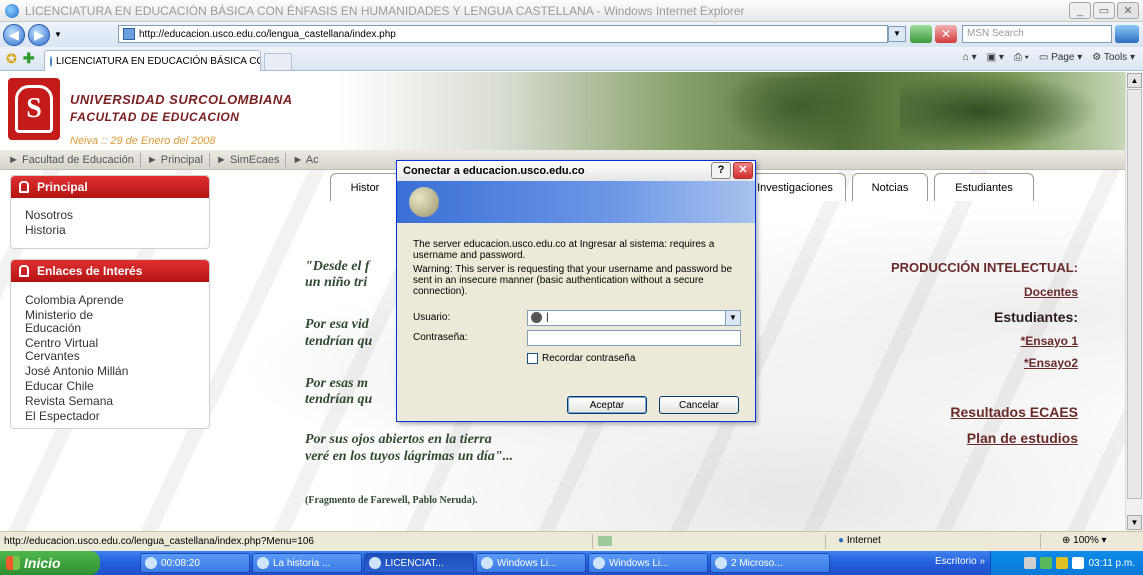 The image size is (1143, 575). I want to click on tab-estudiantes: Estudiantes, so click(984, 187).